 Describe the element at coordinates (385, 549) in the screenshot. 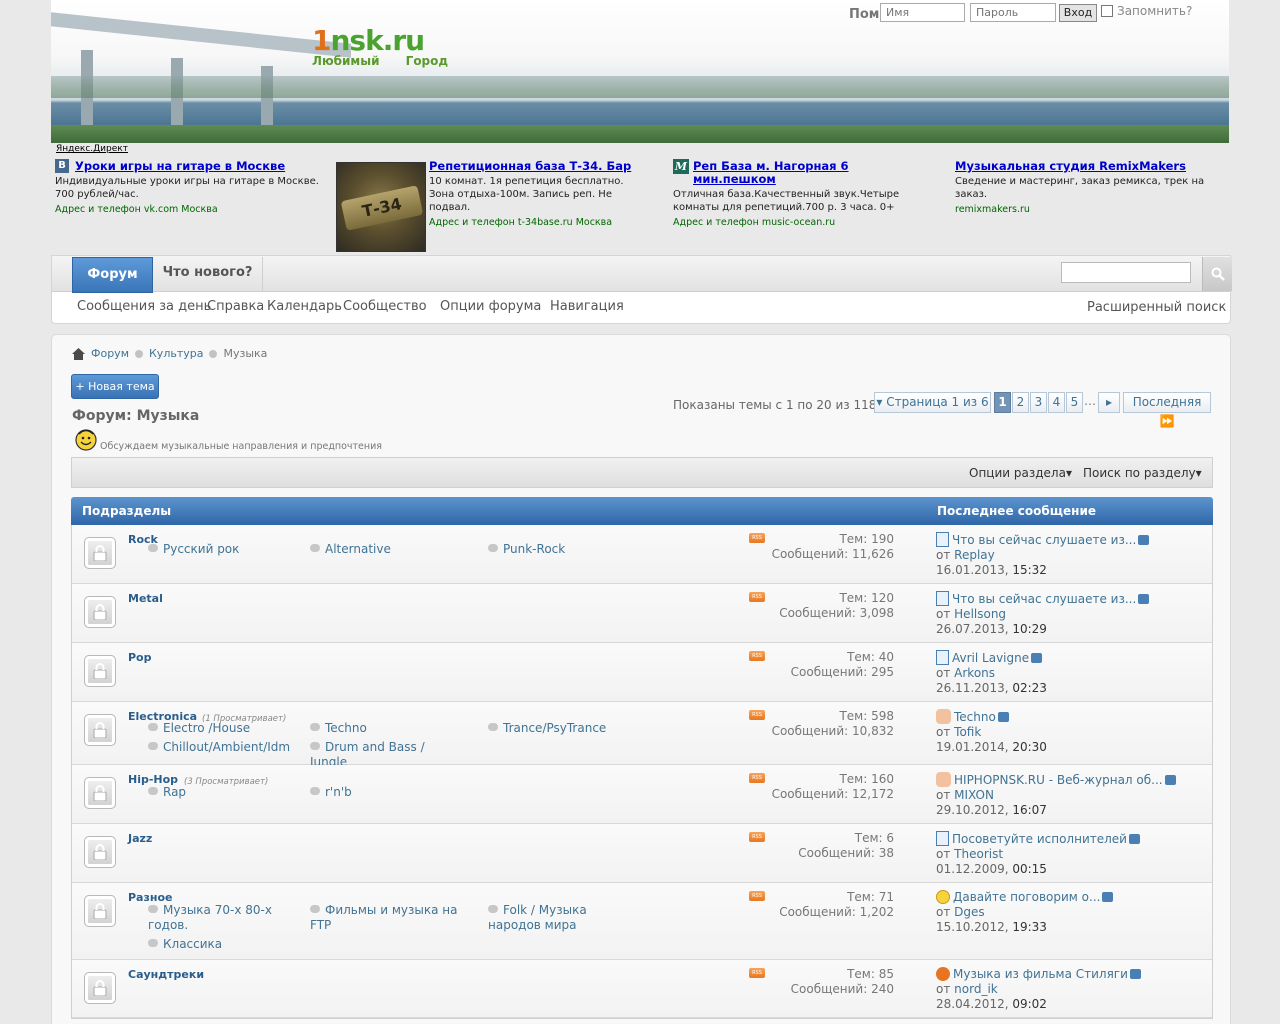

I see `subforum-child-link: Alternative` at that location.